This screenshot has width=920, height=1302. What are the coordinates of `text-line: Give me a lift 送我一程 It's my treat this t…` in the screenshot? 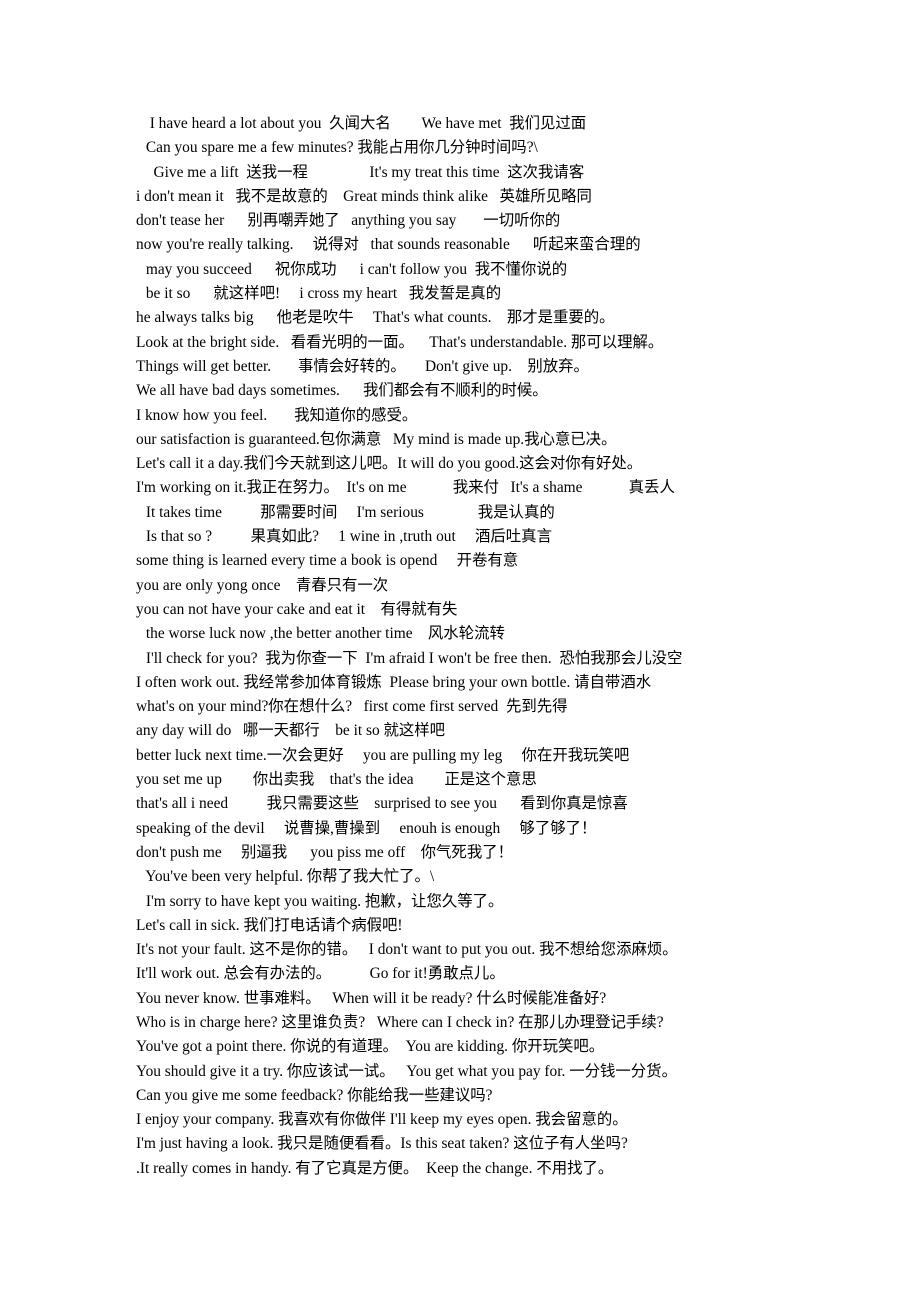 It's located at (363, 172).